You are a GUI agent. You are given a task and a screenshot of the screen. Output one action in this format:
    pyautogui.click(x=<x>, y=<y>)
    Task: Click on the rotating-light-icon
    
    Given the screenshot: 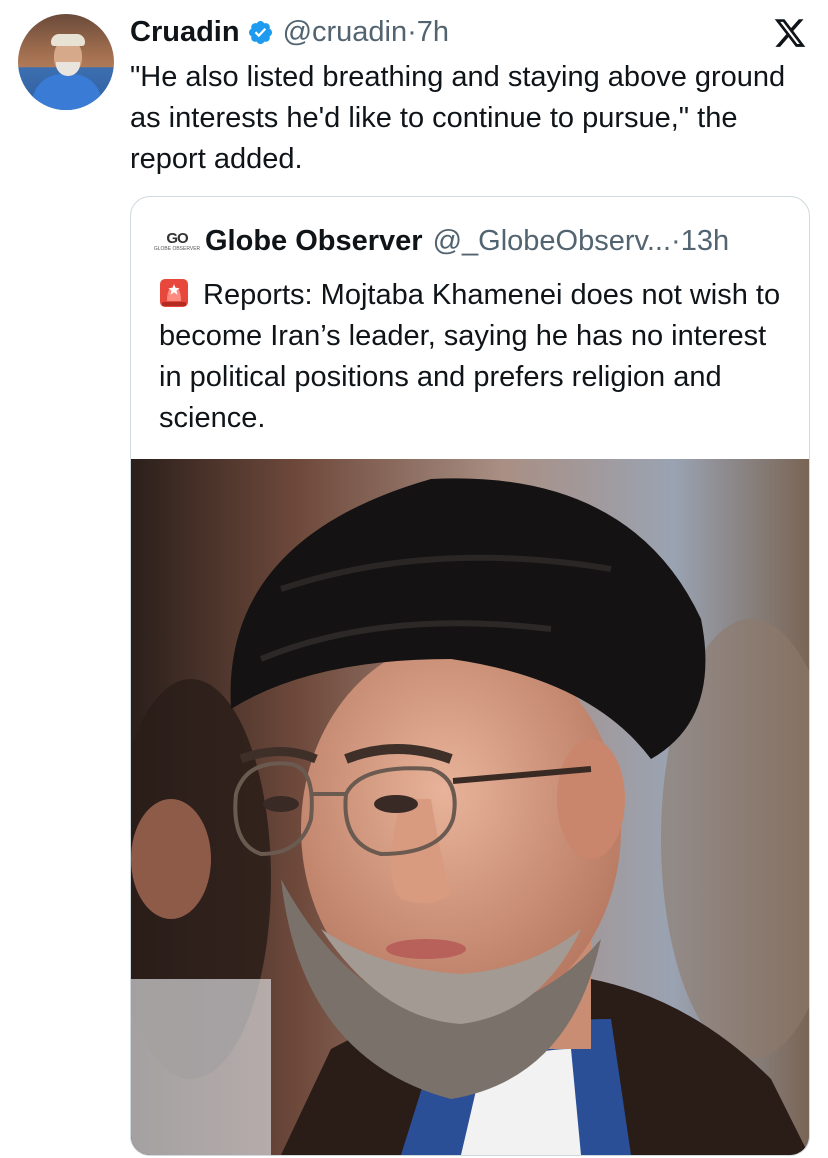 What is the action you would take?
    pyautogui.click(x=174, y=293)
    